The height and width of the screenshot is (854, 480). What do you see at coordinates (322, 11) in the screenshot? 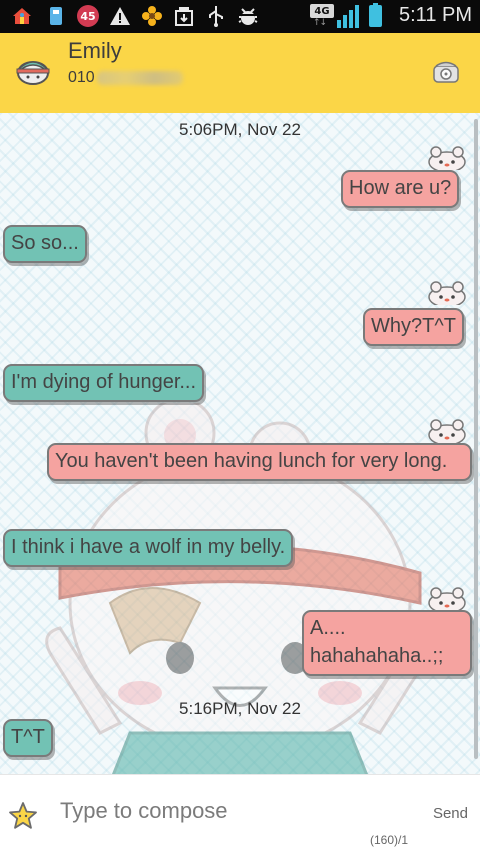
I see `network-type-badge: 4G` at bounding box center [322, 11].